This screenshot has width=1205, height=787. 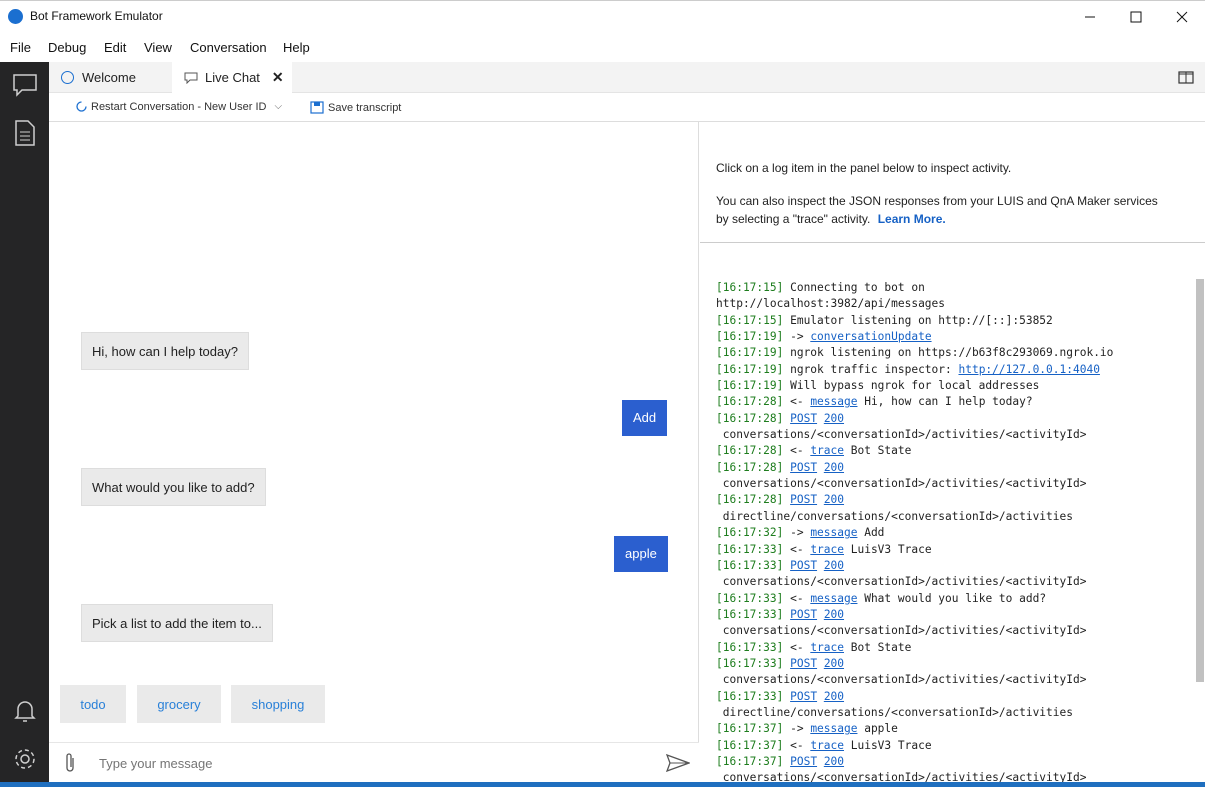 What do you see at coordinates (951, 746) in the screenshot?
I see `log-entry: [16:17:37] <- trace LuisV3 Trace` at bounding box center [951, 746].